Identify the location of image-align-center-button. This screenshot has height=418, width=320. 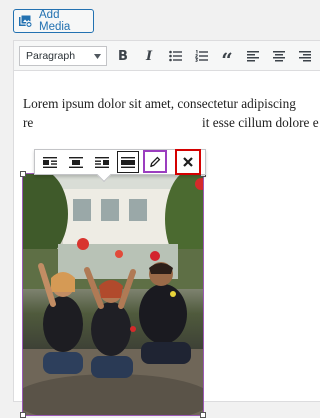
(76, 162).